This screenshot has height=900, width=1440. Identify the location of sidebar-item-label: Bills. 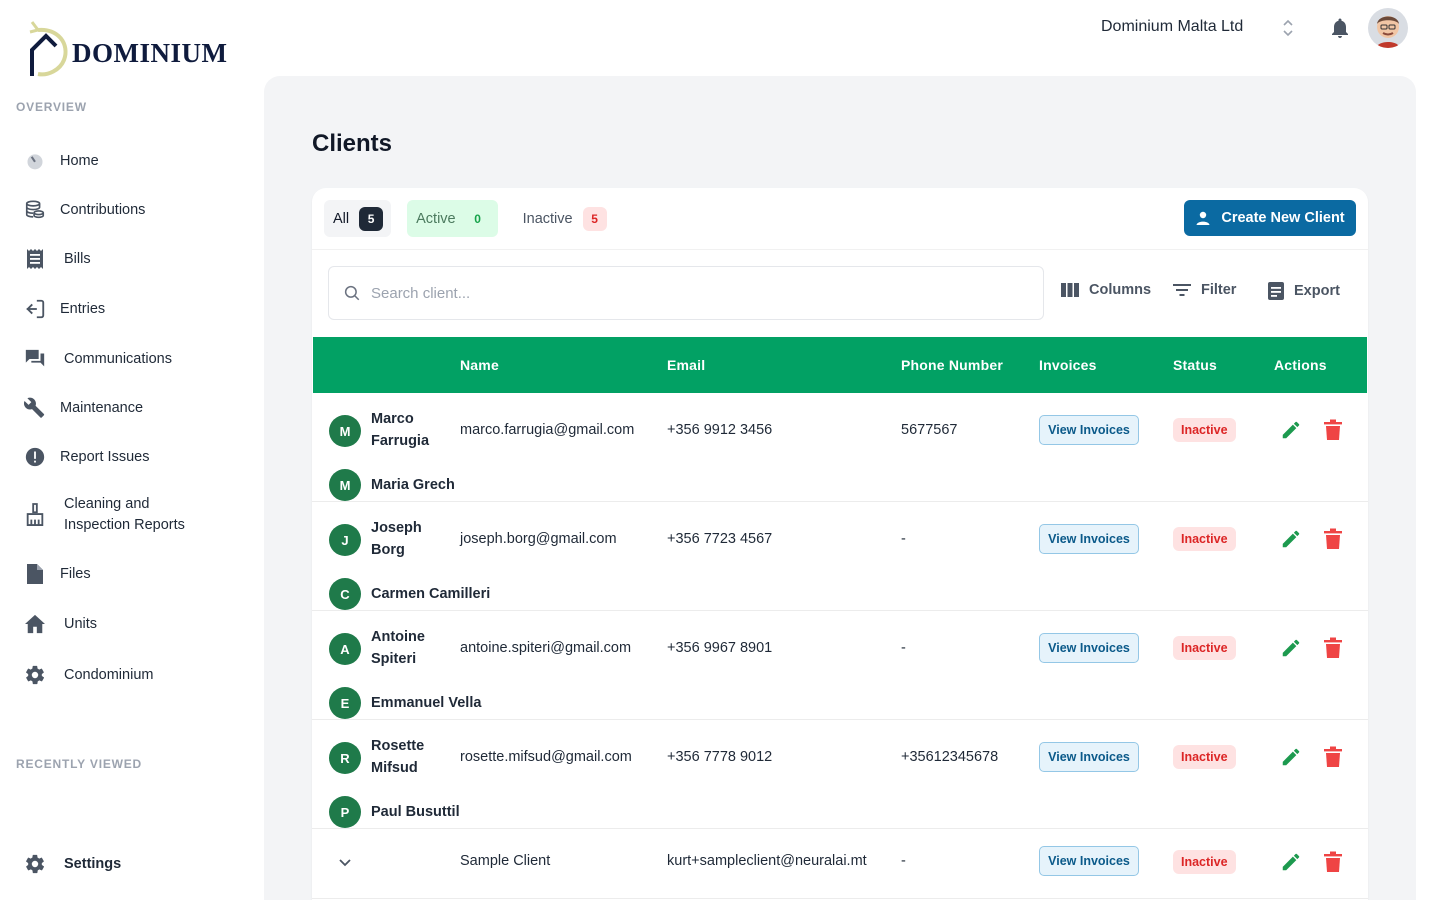
(77, 258).